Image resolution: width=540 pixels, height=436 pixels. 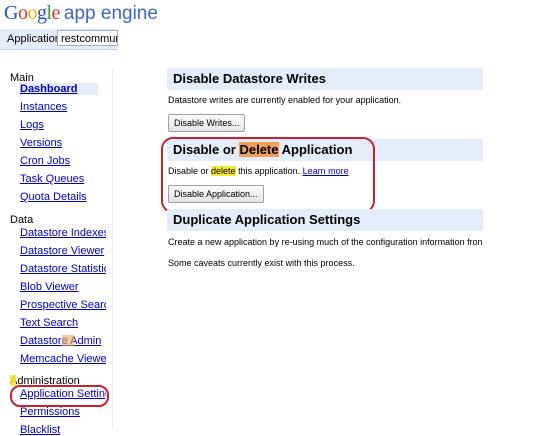 I want to click on google-app-engine-logo: Google app engine, so click(x=81, y=13).